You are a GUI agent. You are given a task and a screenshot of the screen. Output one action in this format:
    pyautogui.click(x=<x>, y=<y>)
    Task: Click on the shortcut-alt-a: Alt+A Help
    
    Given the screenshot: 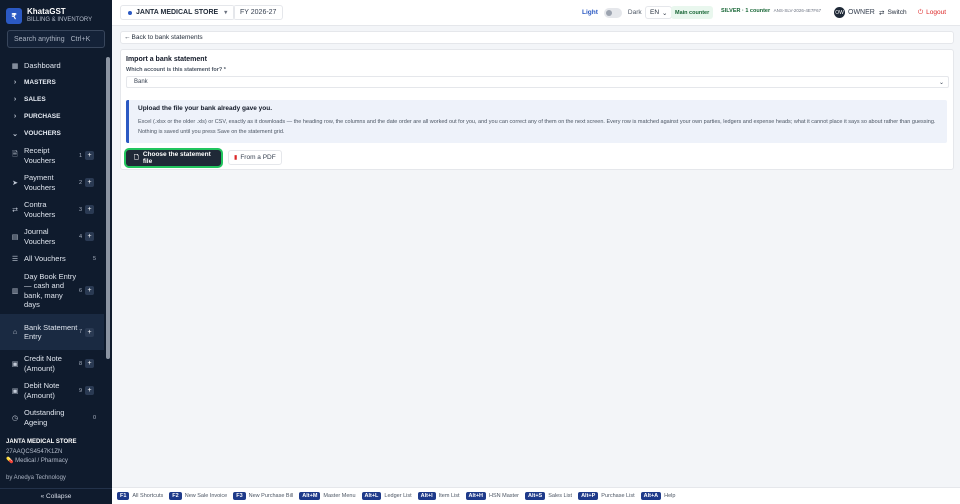 What is the action you would take?
    pyautogui.click(x=658, y=496)
    